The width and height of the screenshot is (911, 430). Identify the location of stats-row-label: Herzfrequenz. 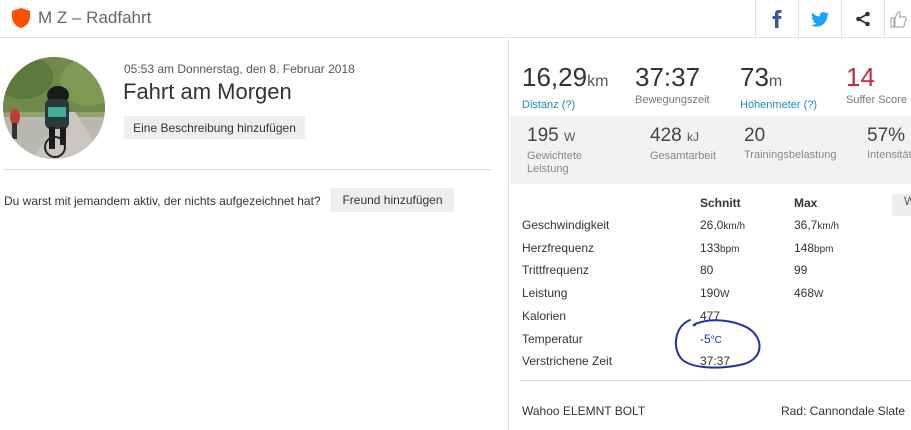
(558, 248).